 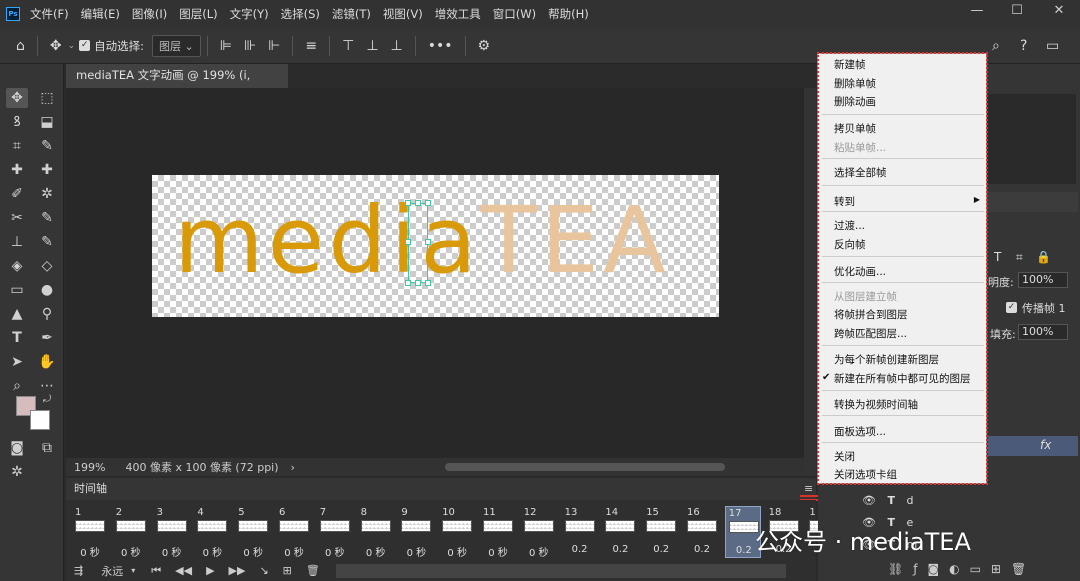 I want to click on menu-item: 将帧拼合到图层, so click(x=871, y=314).